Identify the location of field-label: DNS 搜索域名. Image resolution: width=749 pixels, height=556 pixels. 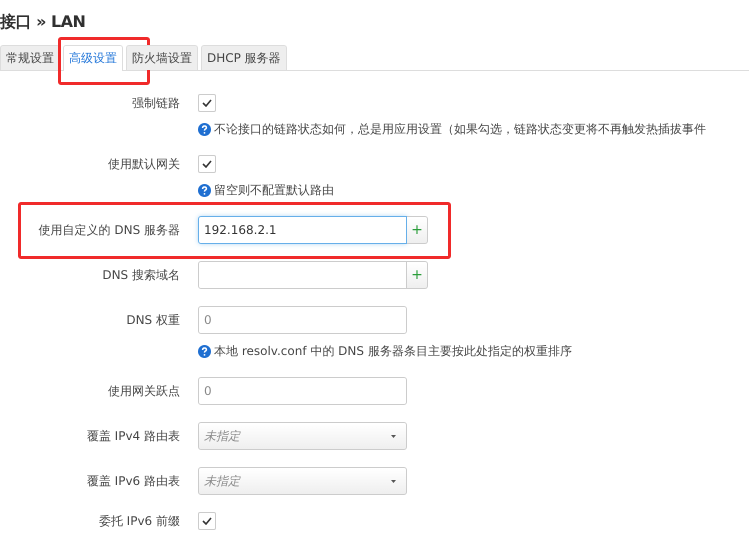
(140, 275).